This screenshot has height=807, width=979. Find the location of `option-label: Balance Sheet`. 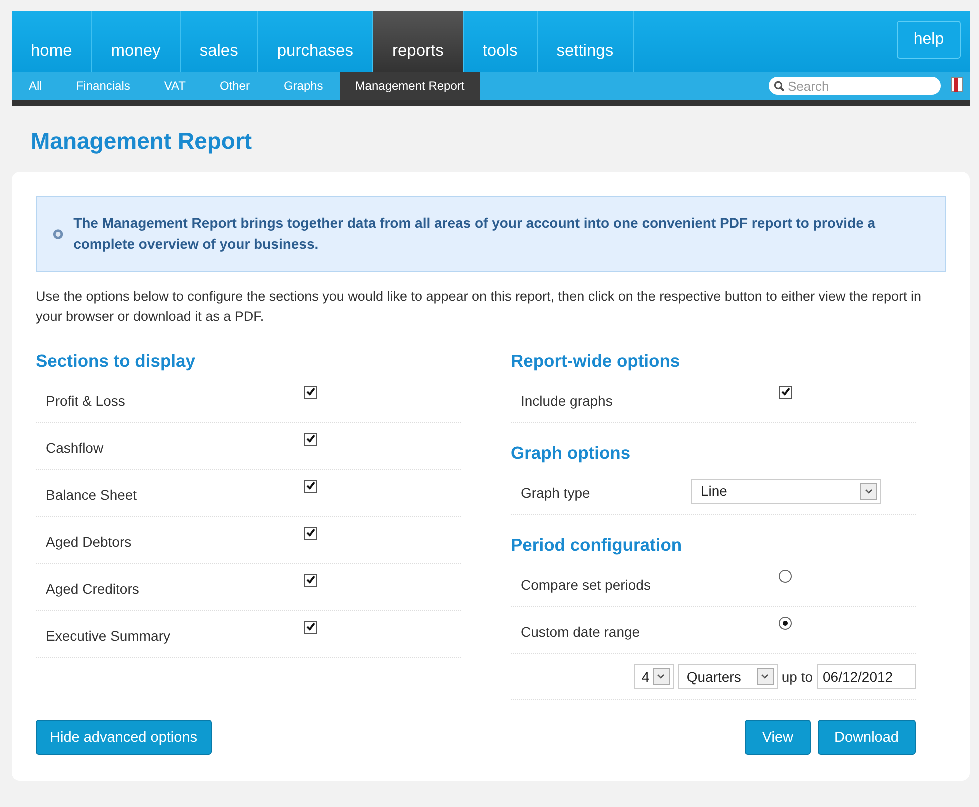

option-label: Balance Sheet is located at coordinates (92, 495).